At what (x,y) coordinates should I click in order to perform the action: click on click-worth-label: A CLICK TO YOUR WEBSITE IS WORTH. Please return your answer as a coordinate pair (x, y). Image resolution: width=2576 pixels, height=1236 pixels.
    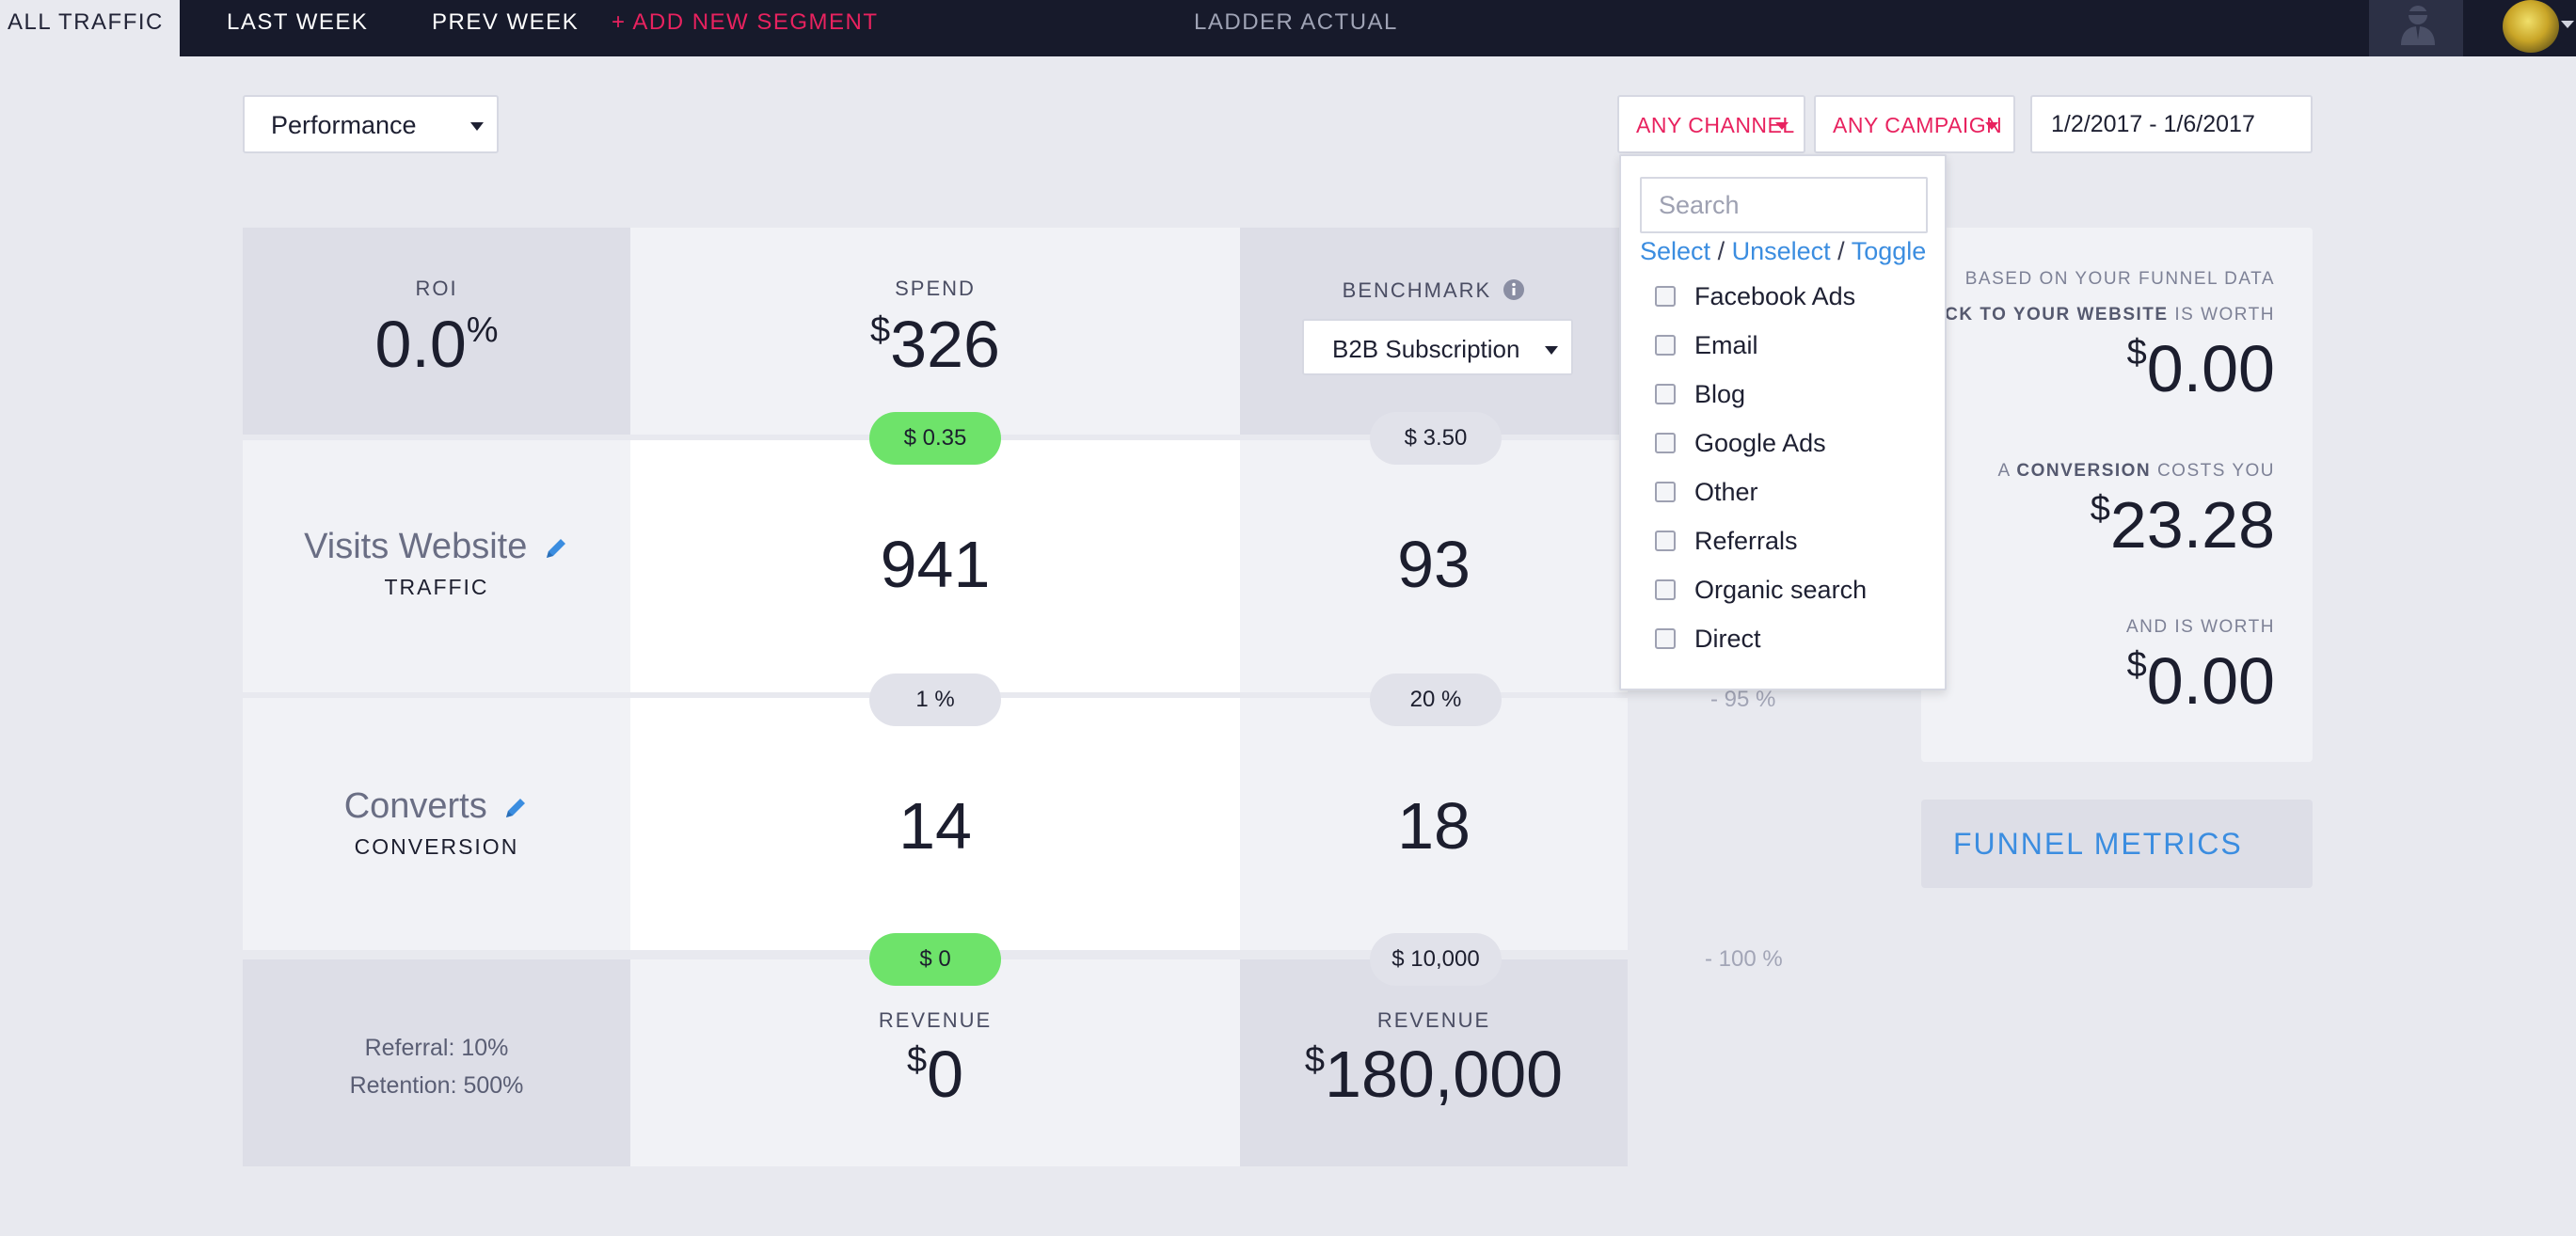
    Looking at the image, I should click on (2084, 315).